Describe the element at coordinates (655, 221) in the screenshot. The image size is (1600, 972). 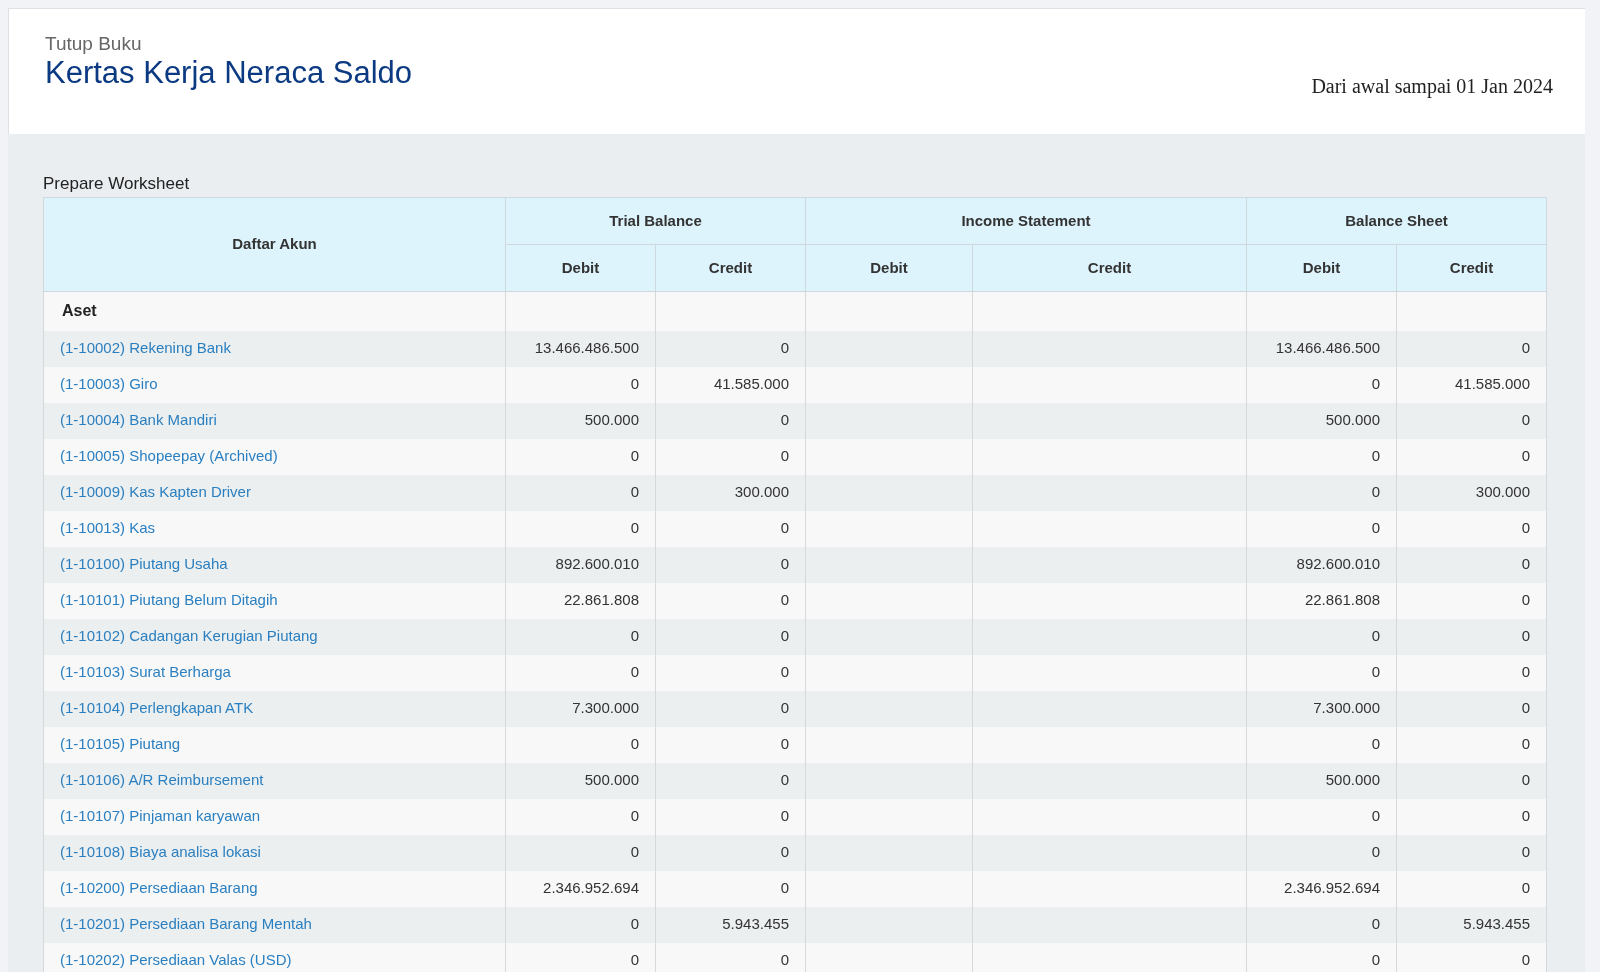
I see `column-group-header: Trial Balance` at that location.